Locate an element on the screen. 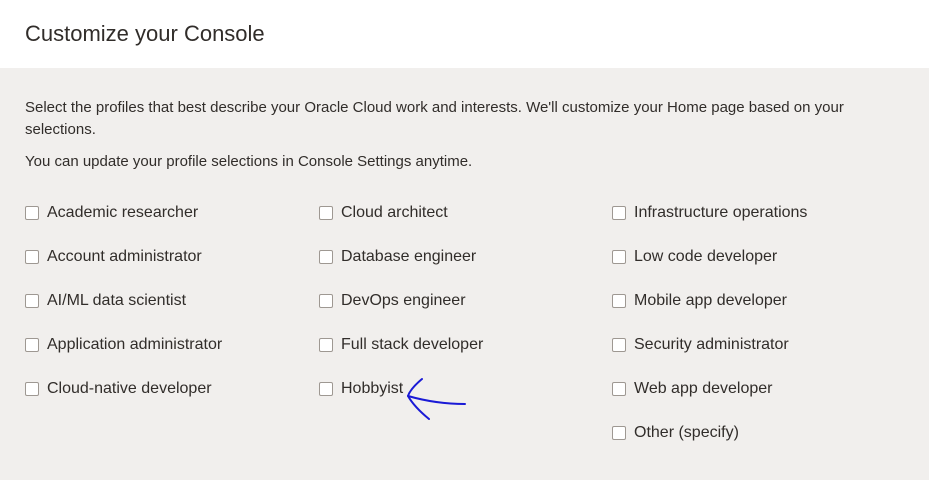 This screenshot has width=929, height=480. profile-option-label: Cloud architect is located at coordinates (394, 212).